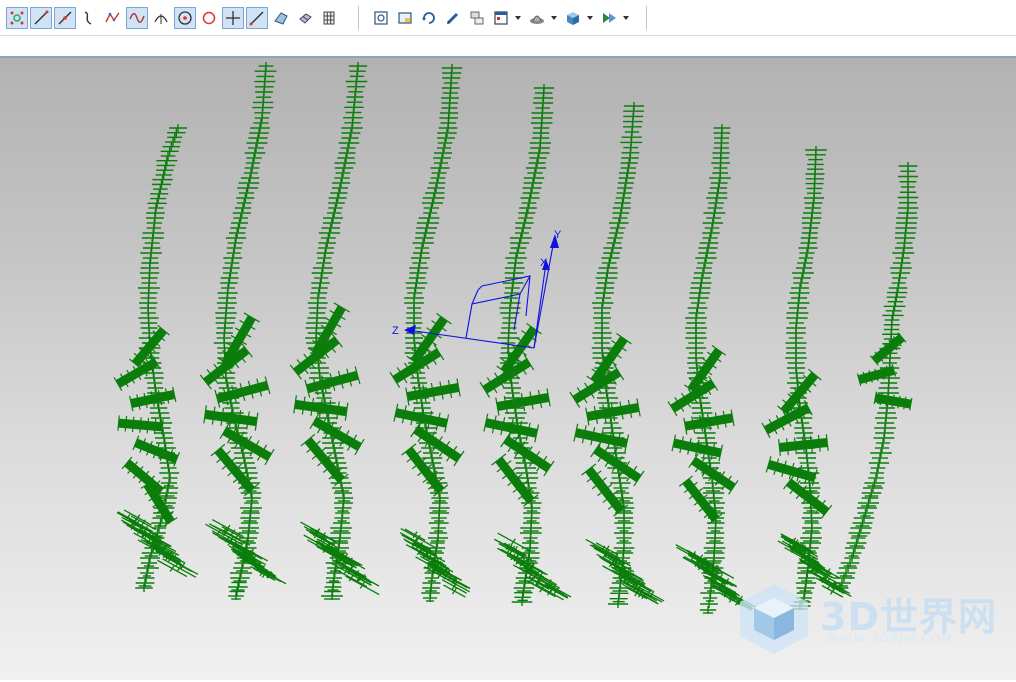 This screenshot has width=1016, height=682. I want to click on layout-button, so click(501, 18).